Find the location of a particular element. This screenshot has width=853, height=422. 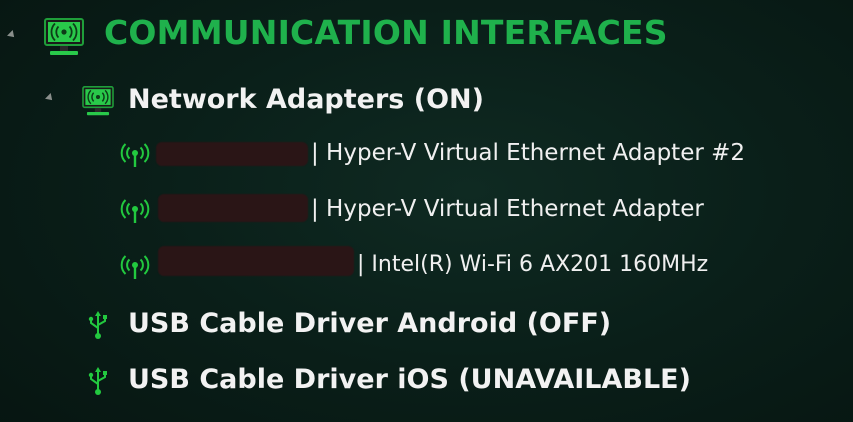

adapter-label: | Hyper-V Virtual Ethernet Adapter is located at coordinates (507, 209).